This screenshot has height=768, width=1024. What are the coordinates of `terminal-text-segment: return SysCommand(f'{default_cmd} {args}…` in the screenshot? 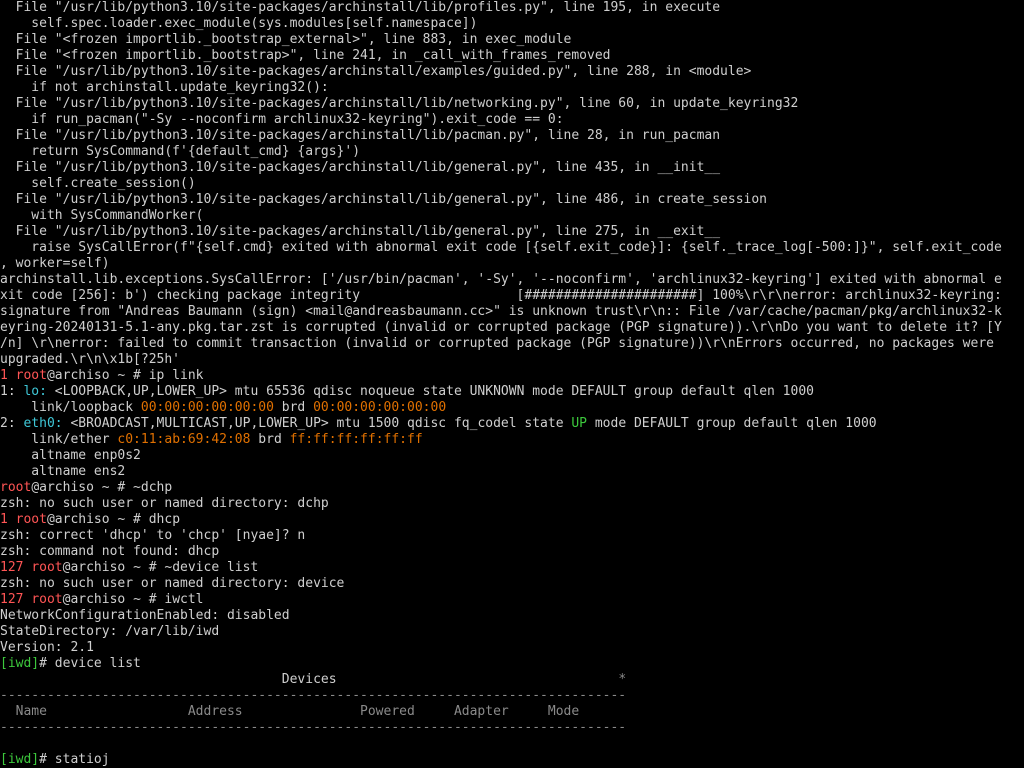 It's located at (180, 151).